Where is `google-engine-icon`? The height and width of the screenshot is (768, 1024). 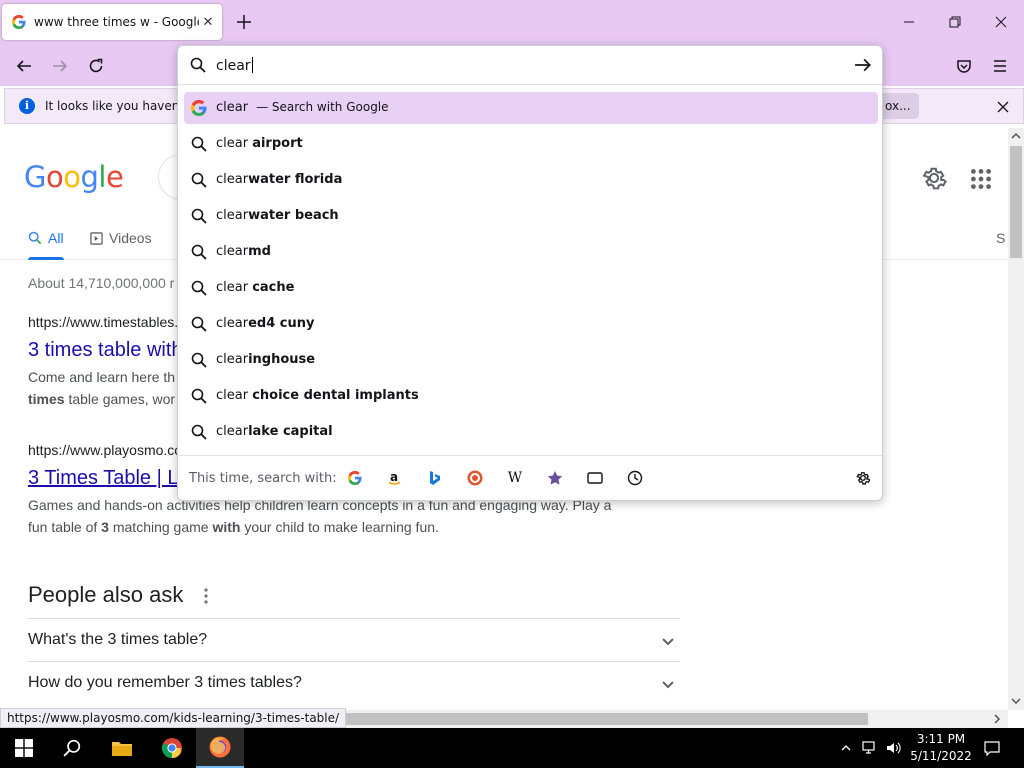 google-engine-icon is located at coordinates (355, 478).